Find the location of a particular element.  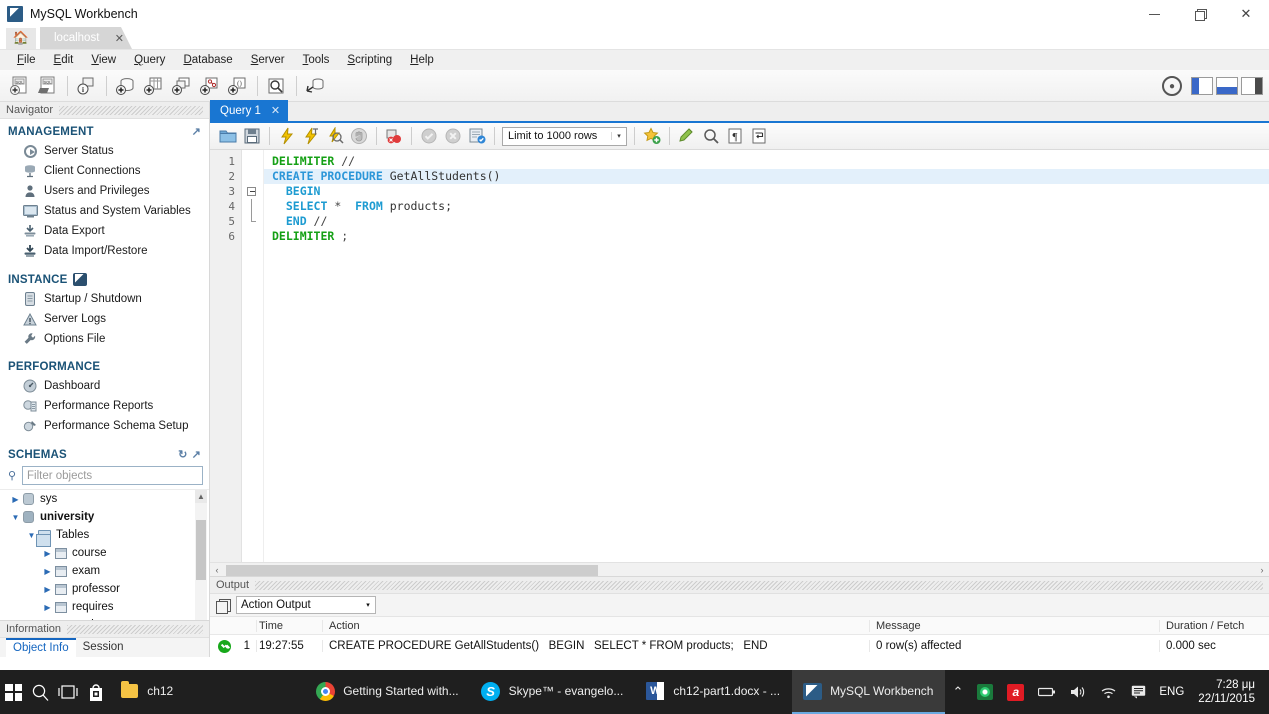

tree-item-university: ▼ university is located at coordinates (104, 517).